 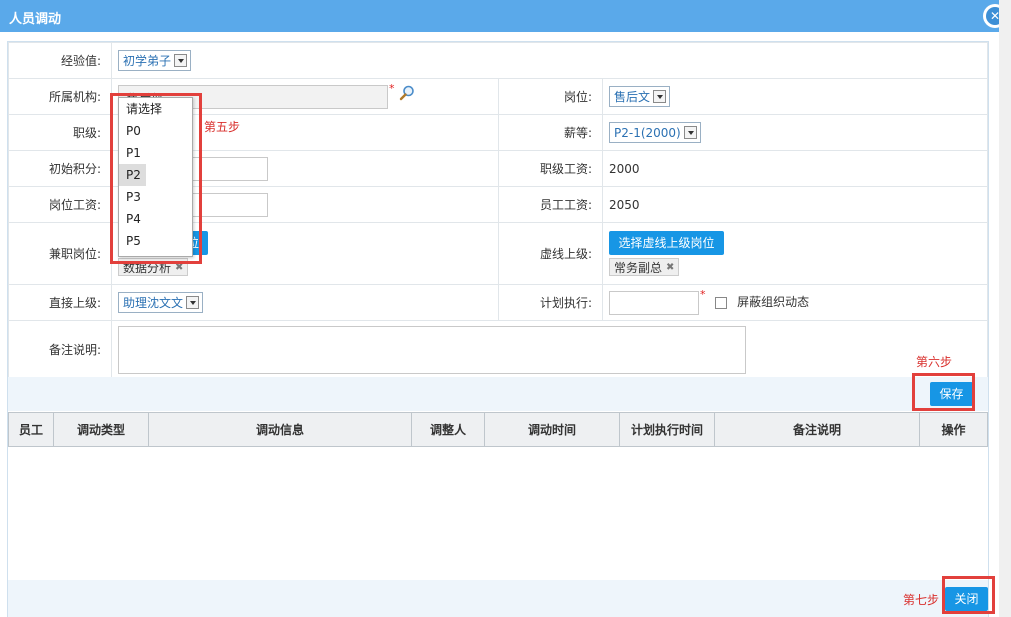 What do you see at coordinates (31, 429) in the screenshot?
I see `col-employee: 员工` at bounding box center [31, 429].